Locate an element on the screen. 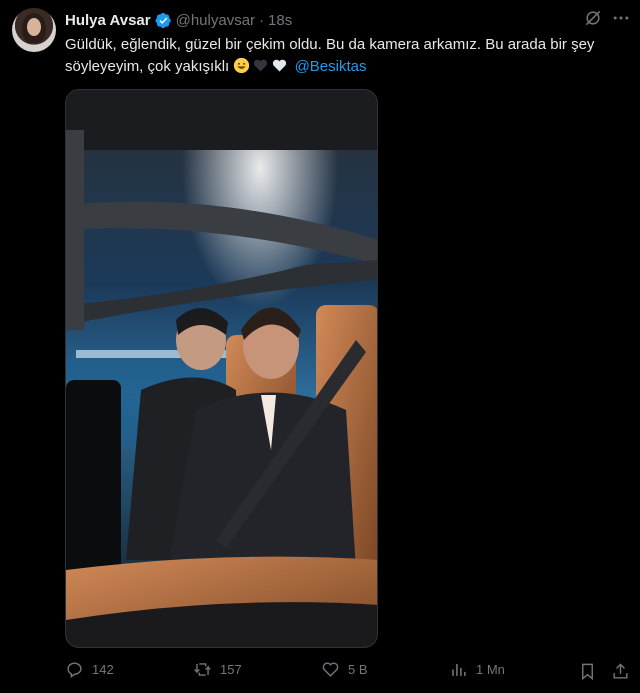 This screenshot has width=640, height=693. mention-link: @Besiktas is located at coordinates (331, 66).